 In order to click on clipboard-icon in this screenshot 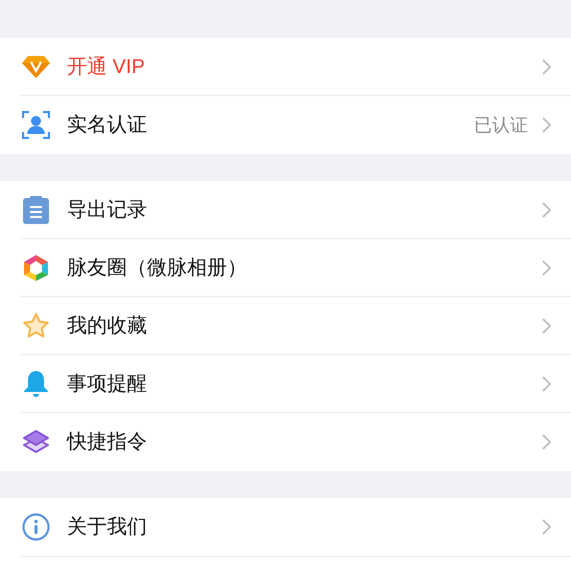, I will do `click(36, 210)`.